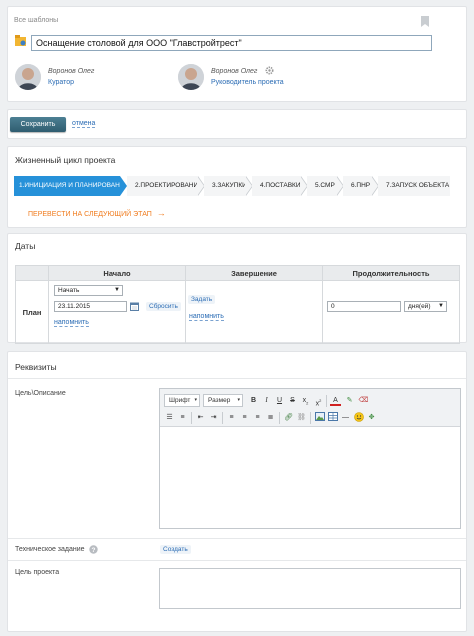 The width and height of the screenshot is (474, 636). What do you see at coordinates (237, 54) in the screenshot?
I see `project-header-card: Все шаблоны` at bounding box center [237, 54].